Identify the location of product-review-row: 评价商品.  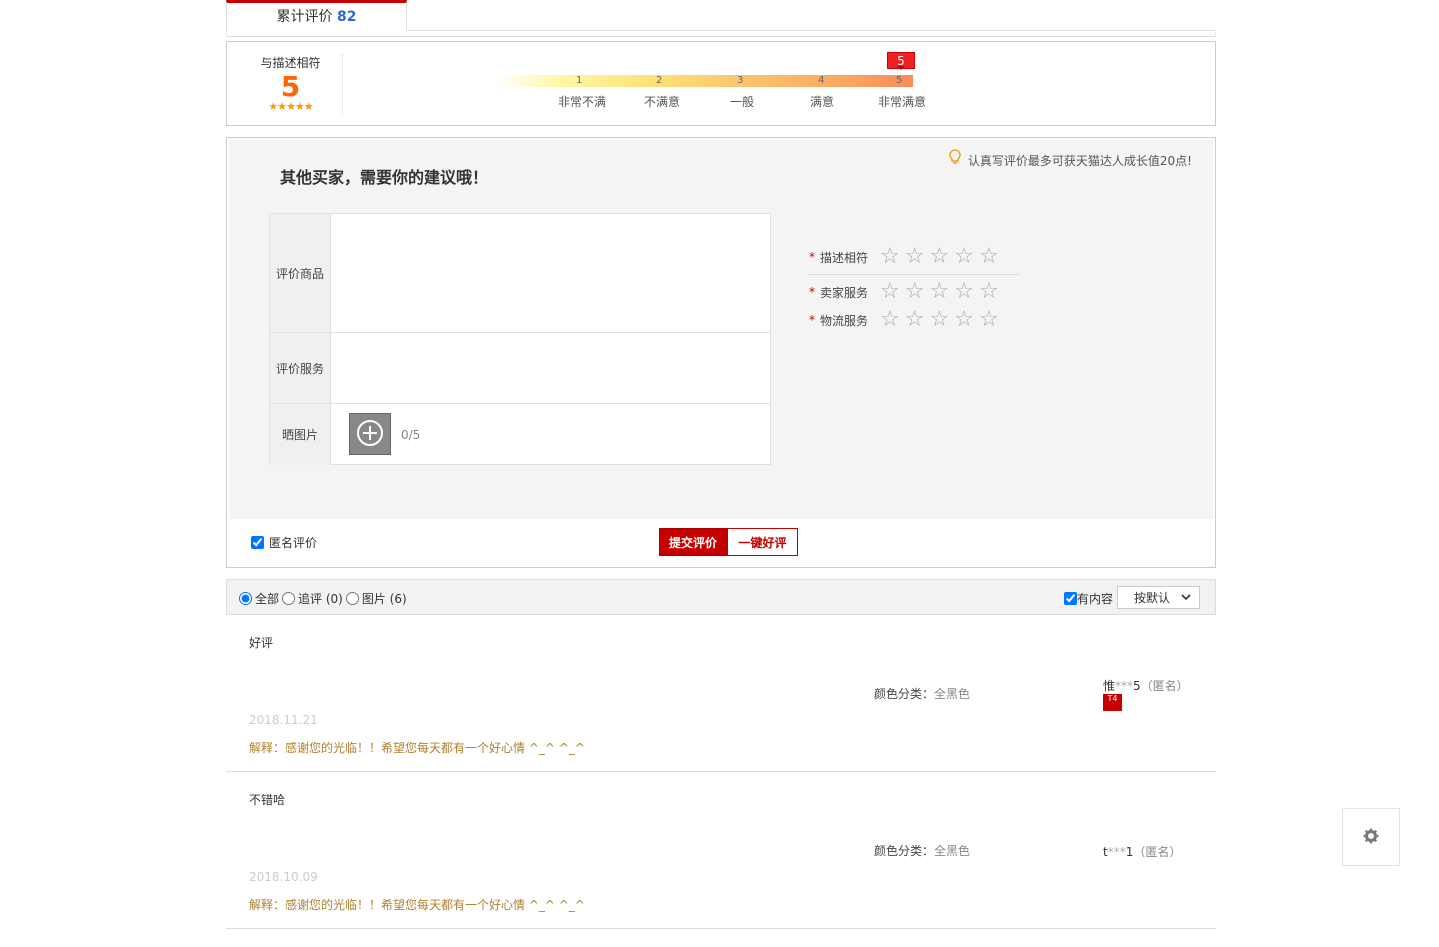
(520, 273).